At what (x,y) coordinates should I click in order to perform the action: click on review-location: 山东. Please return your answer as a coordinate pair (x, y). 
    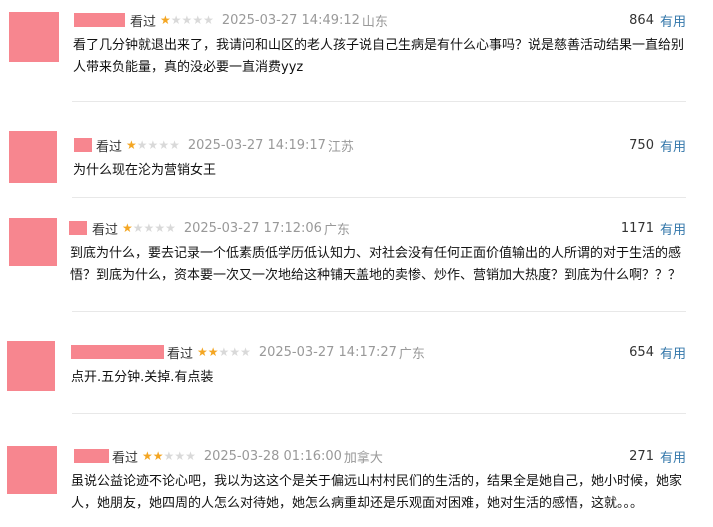
    Looking at the image, I should click on (374, 22).